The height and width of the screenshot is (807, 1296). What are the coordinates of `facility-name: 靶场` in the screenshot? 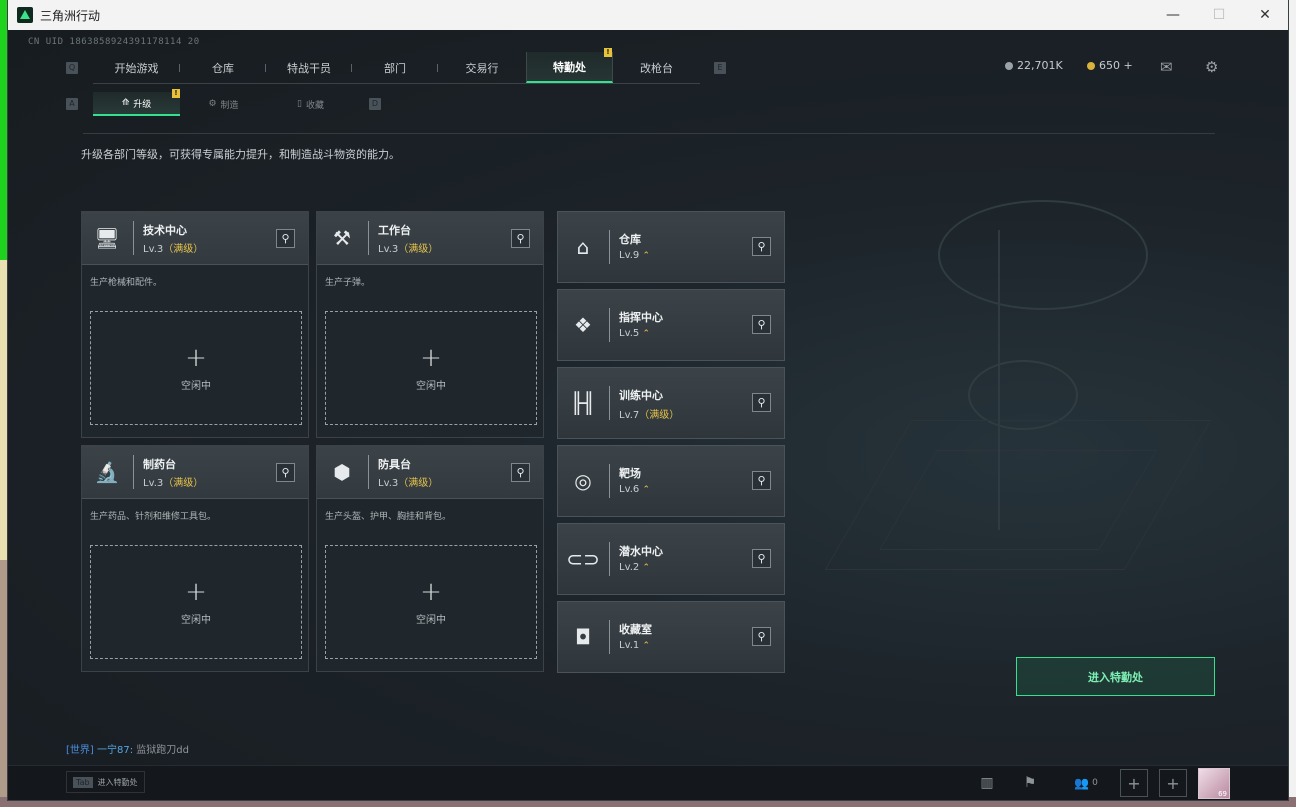 It's located at (630, 473).